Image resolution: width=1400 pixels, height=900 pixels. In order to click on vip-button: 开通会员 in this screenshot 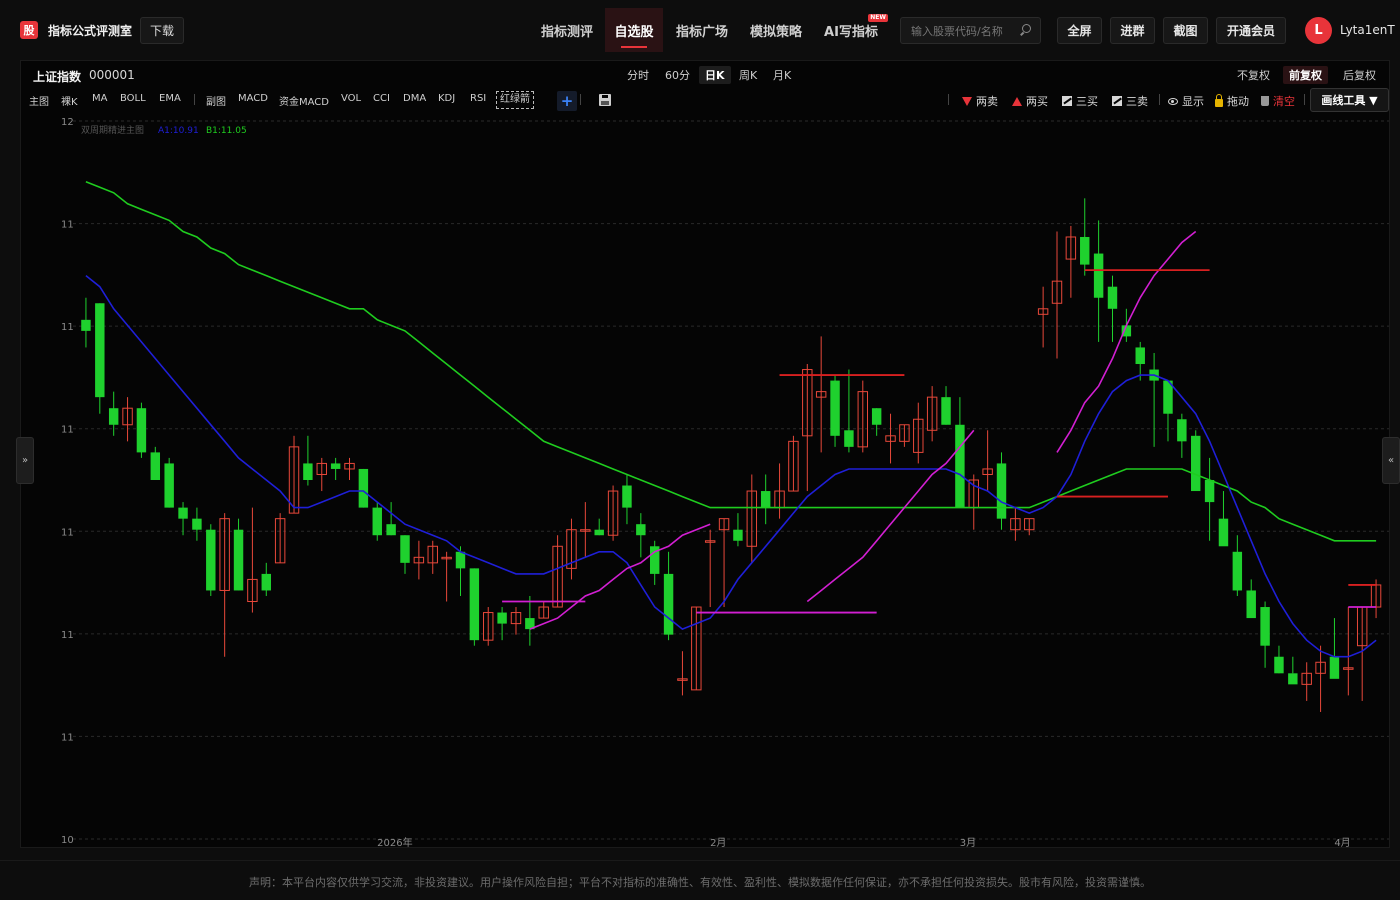, I will do `click(1251, 30)`.